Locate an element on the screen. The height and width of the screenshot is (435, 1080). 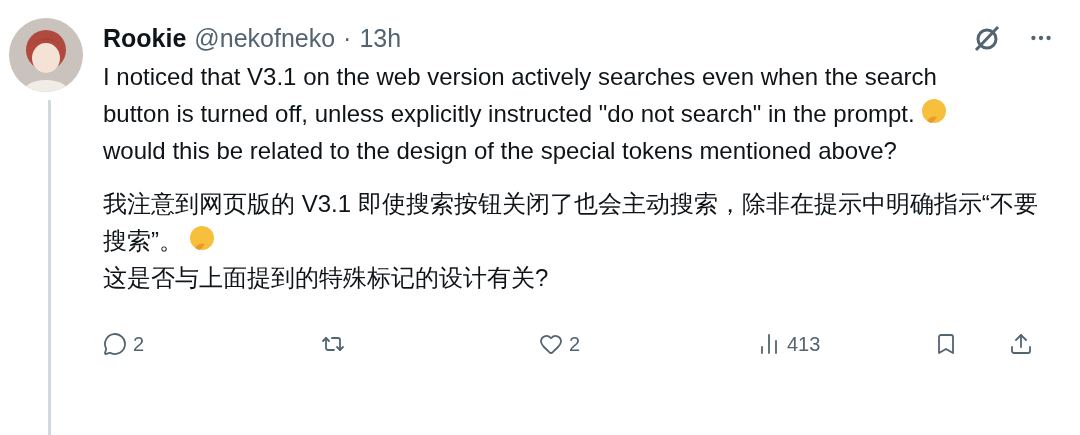
like-button: 2 is located at coordinates (559, 344).